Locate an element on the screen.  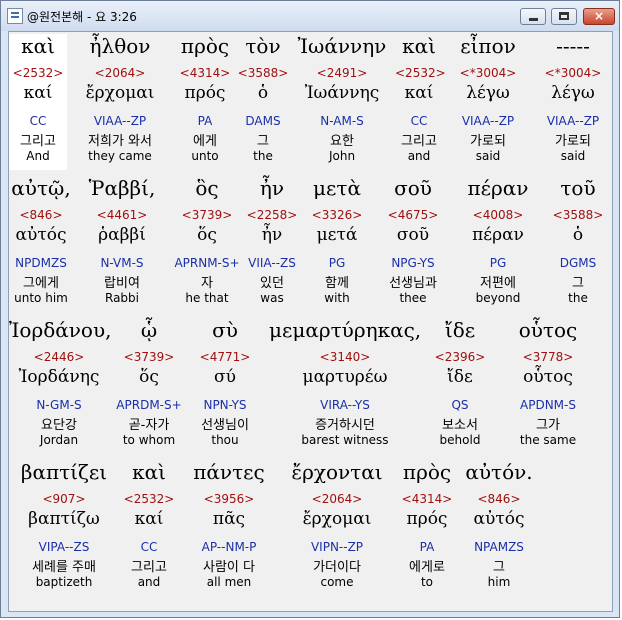
word-cell: τὸν <3588> ὁ DAMS 그 the is located at coordinates (263, 102).